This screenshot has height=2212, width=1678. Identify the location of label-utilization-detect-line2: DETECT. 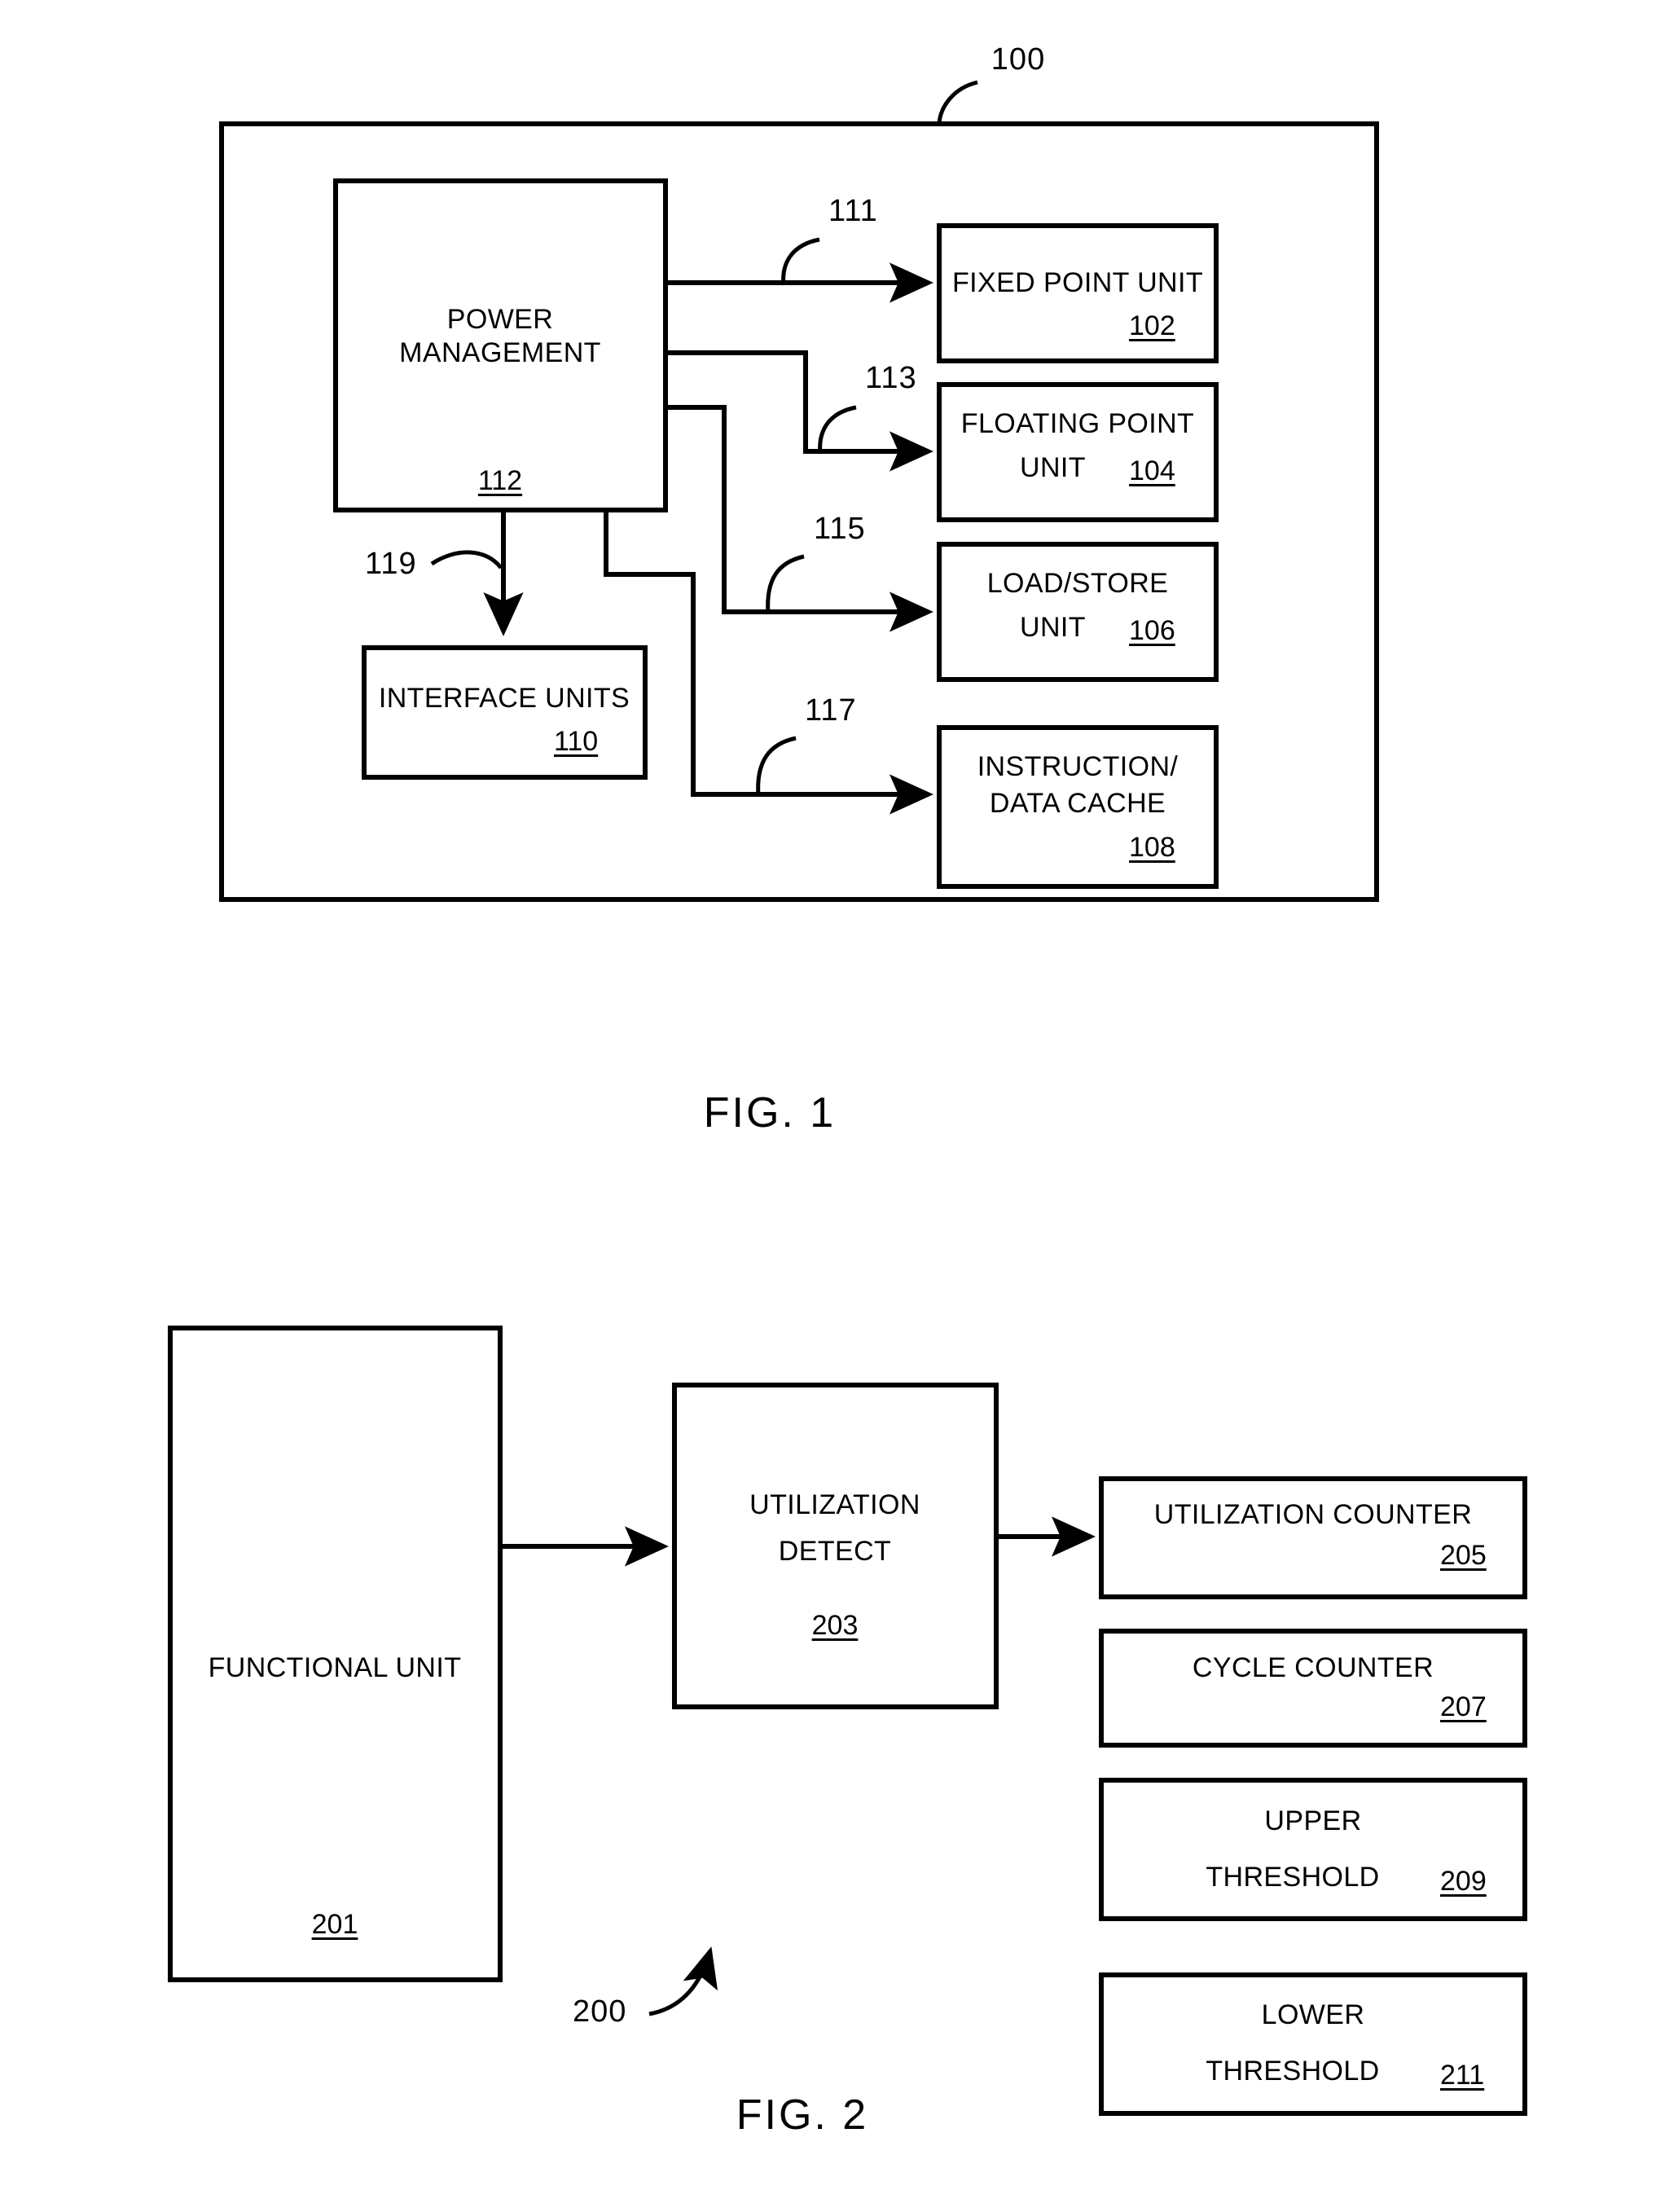
(835, 1552).